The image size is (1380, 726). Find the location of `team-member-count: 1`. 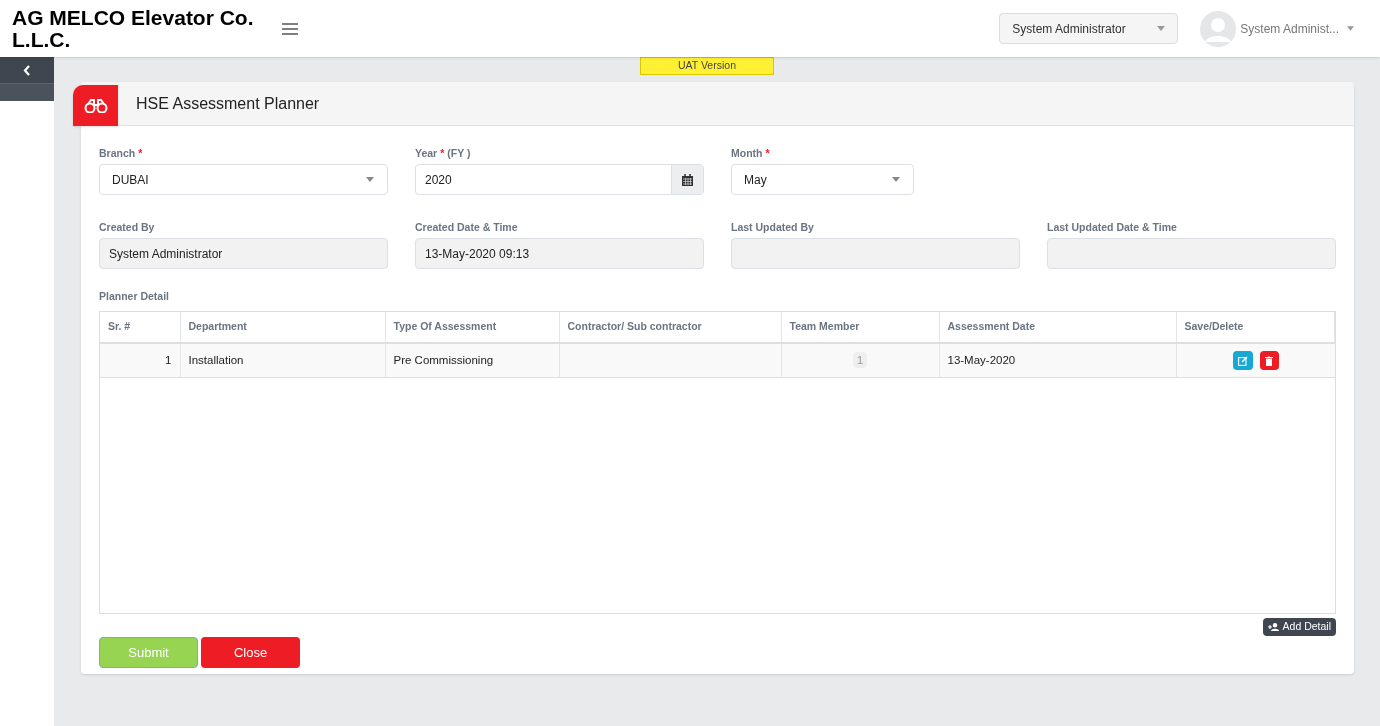

team-member-count: 1 is located at coordinates (860, 360).